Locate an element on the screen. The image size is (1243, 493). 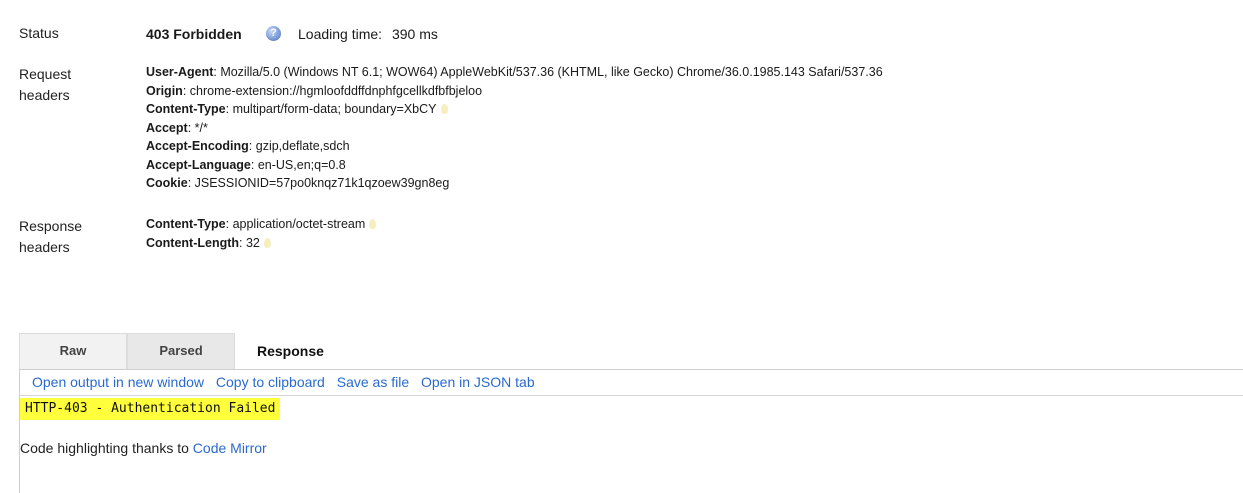
save-file-link: Save as file is located at coordinates (373, 382).